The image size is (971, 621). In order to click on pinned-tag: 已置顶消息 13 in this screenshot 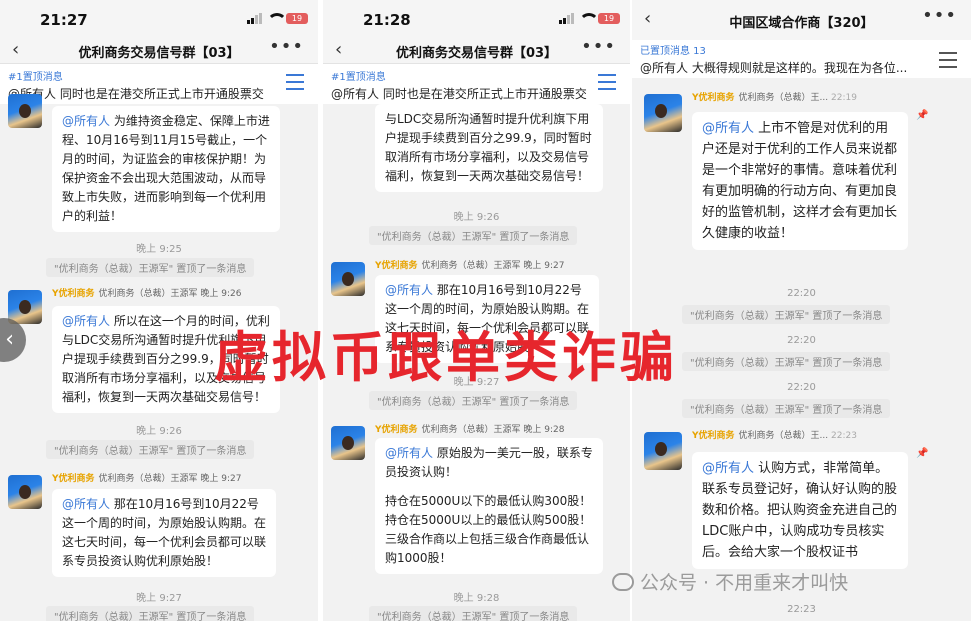, I will do `click(673, 51)`.